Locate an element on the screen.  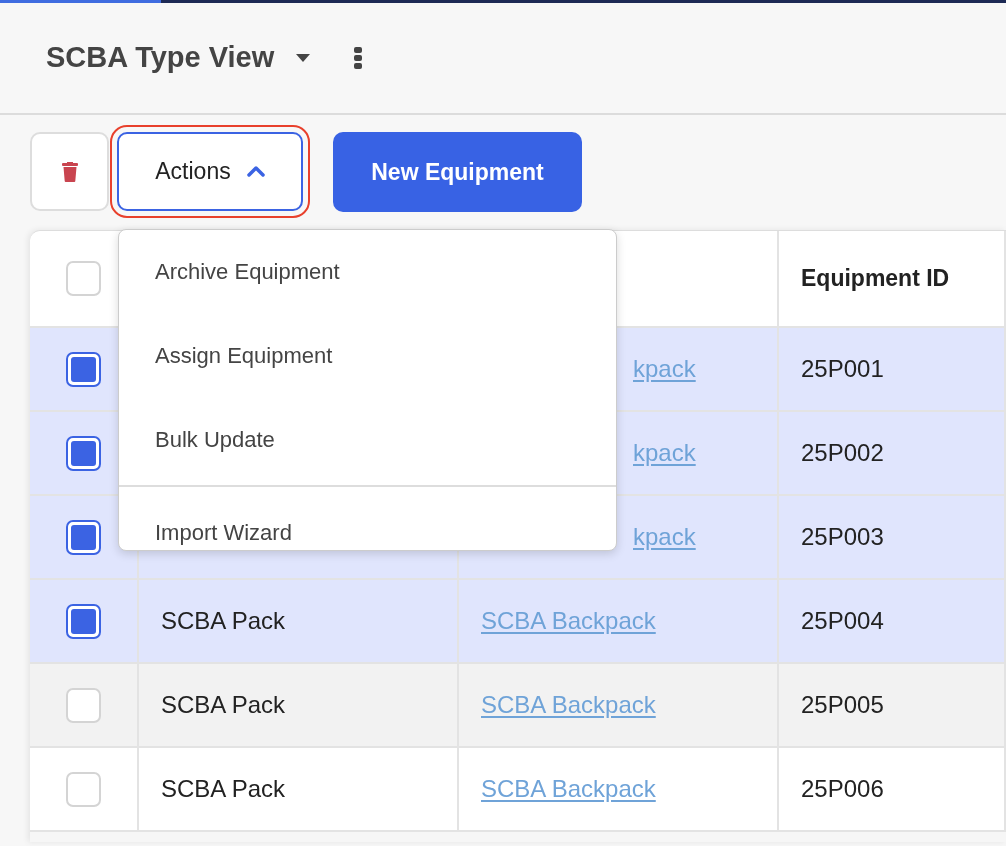
new-equipment-button: New Equipment is located at coordinates (457, 172).